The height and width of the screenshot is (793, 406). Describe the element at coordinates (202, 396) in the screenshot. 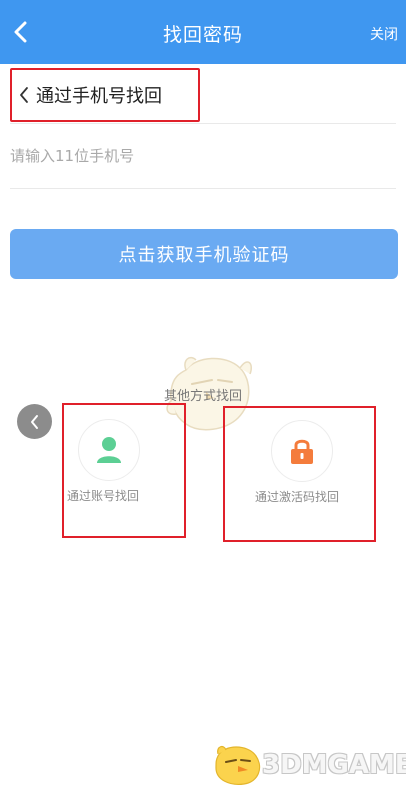

I see `other-methods-title: 其他方式找回` at that location.